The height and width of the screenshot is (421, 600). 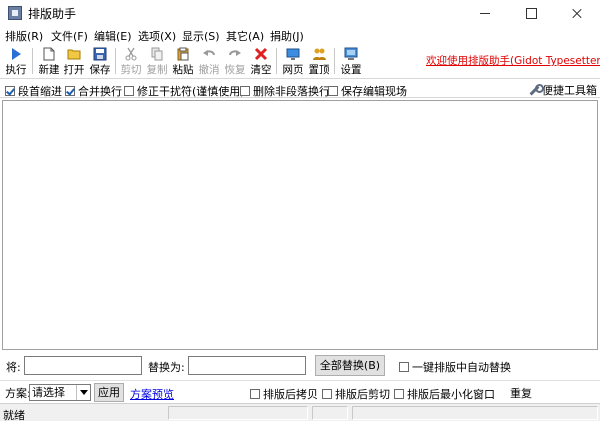 I want to click on menu-donate: 捐助(J), so click(x=287, y=36).